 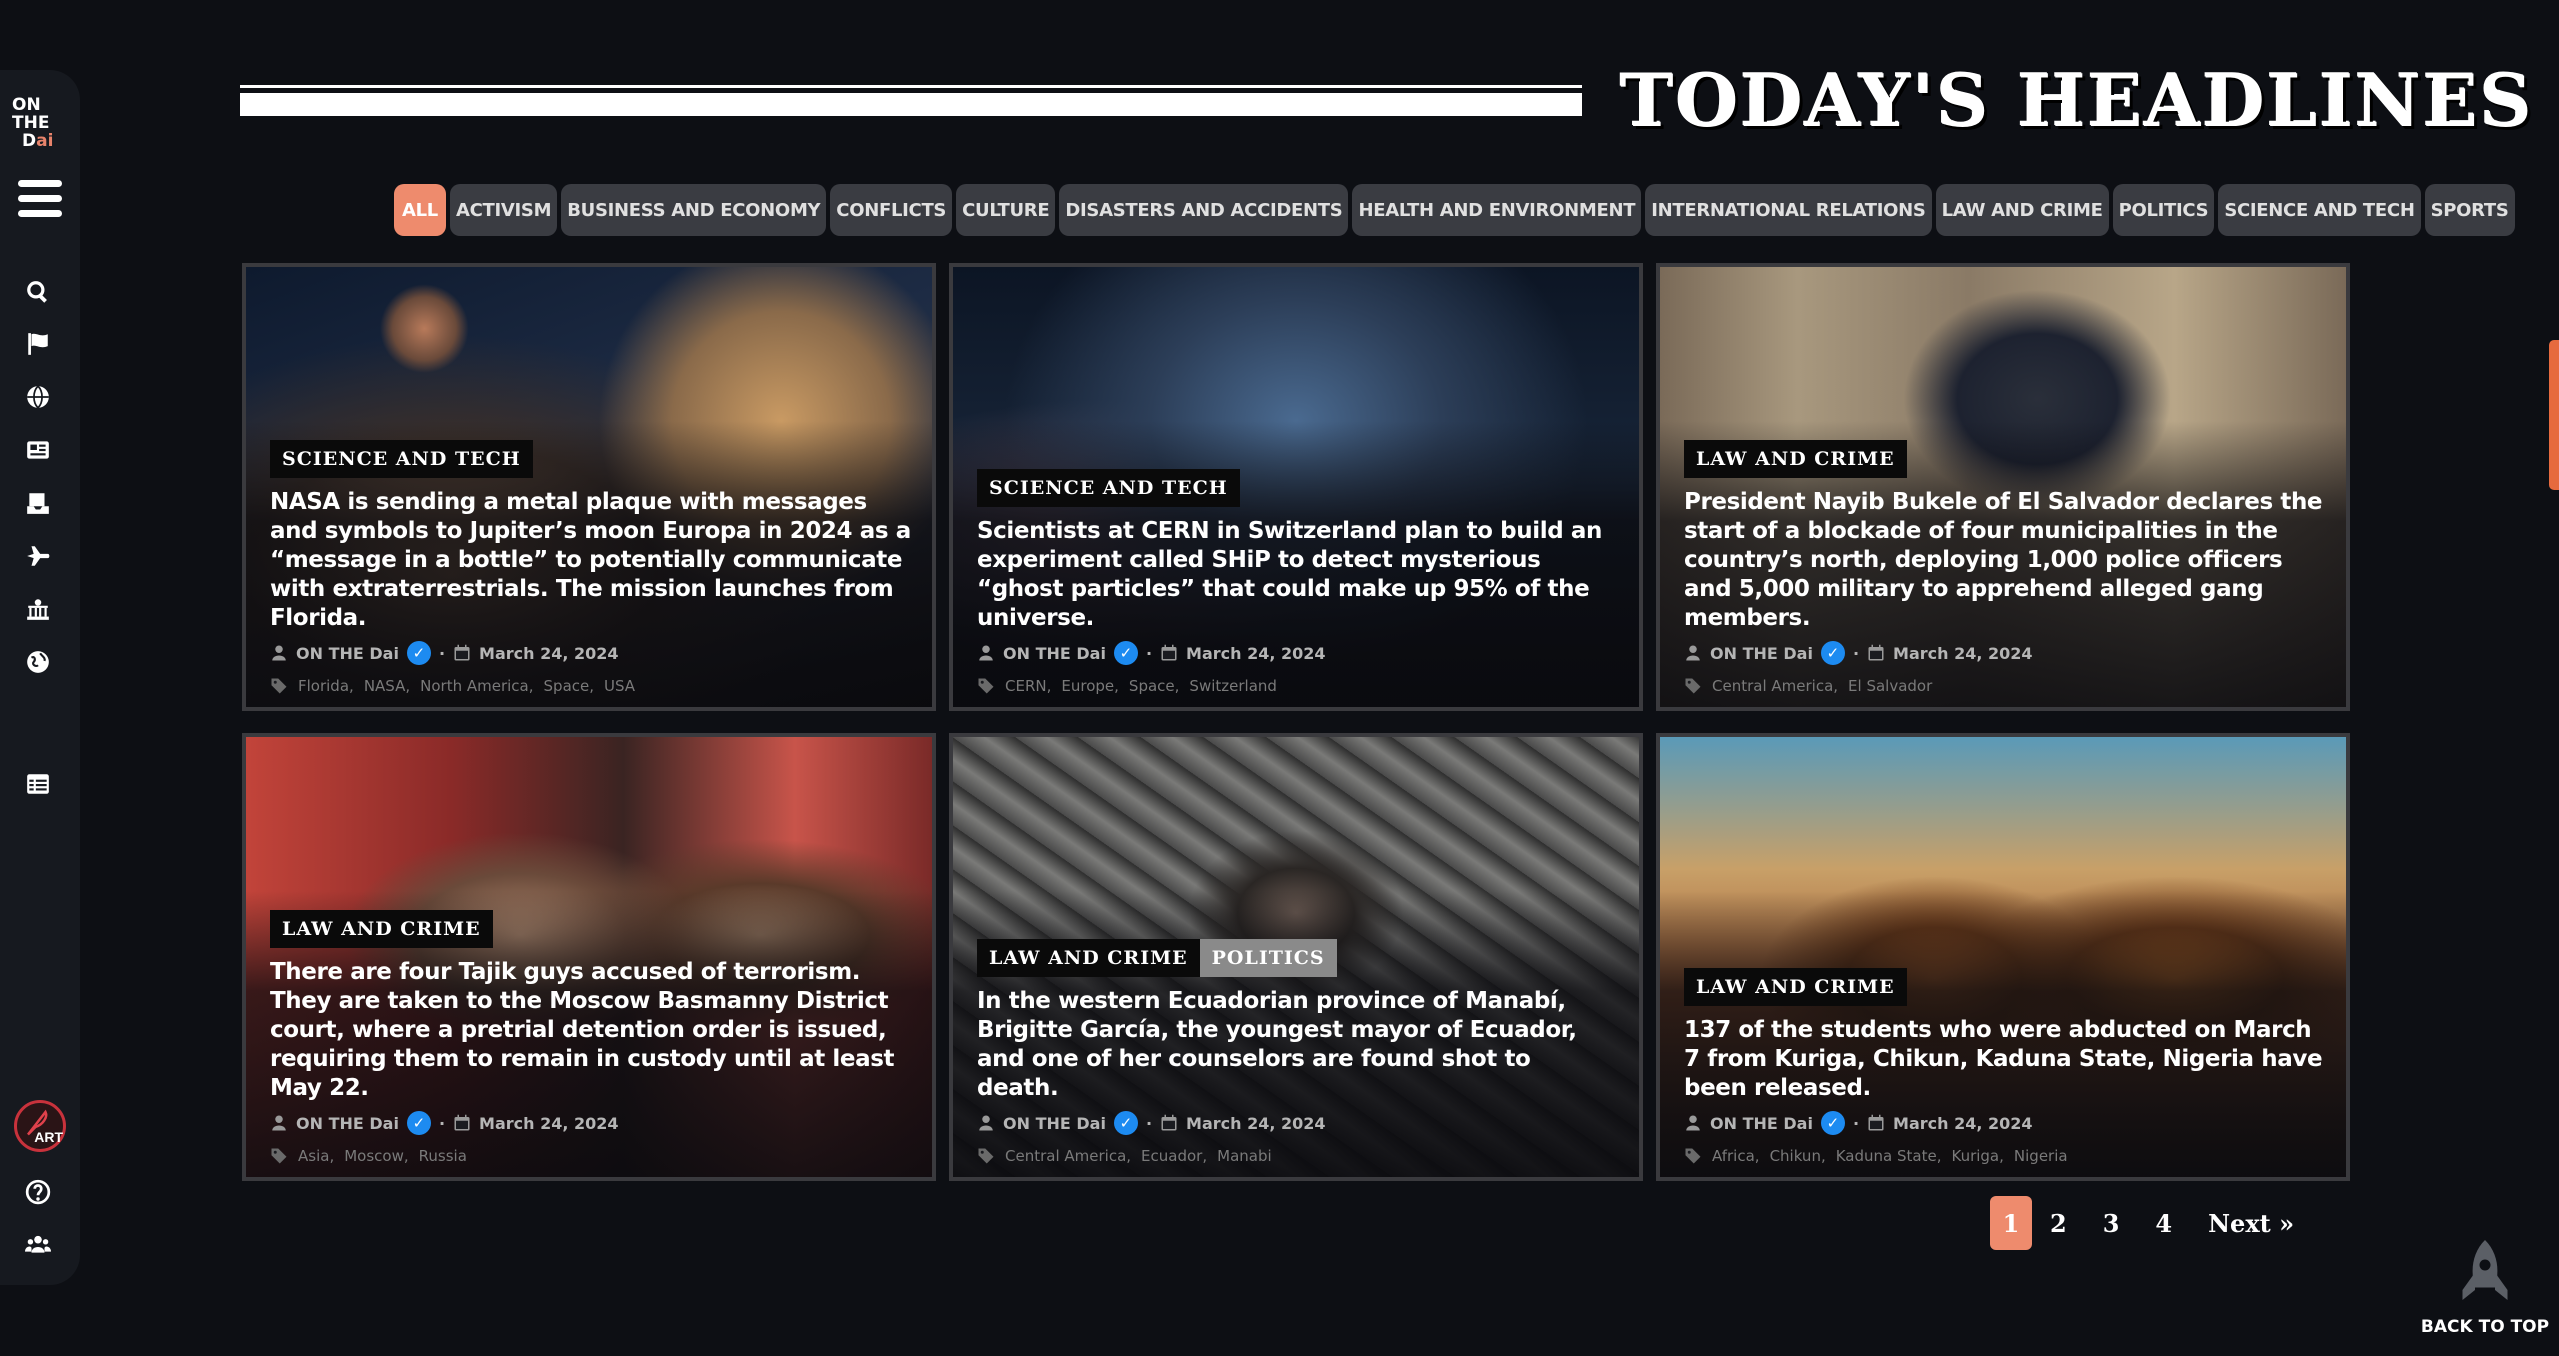 What do you see at coordinates (2058, 1223) in the screenshot?
I see `page-2-button: 2` at bounding box center [2058, 1223].